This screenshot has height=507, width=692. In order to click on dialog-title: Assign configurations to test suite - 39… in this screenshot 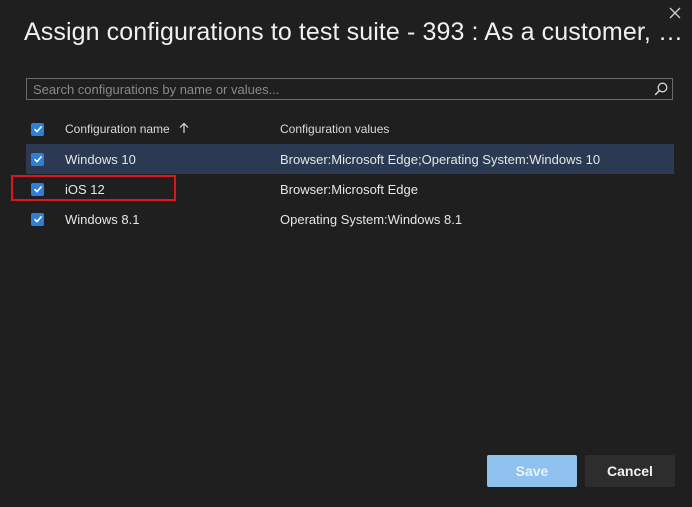, I will do `click(354, 32)`.